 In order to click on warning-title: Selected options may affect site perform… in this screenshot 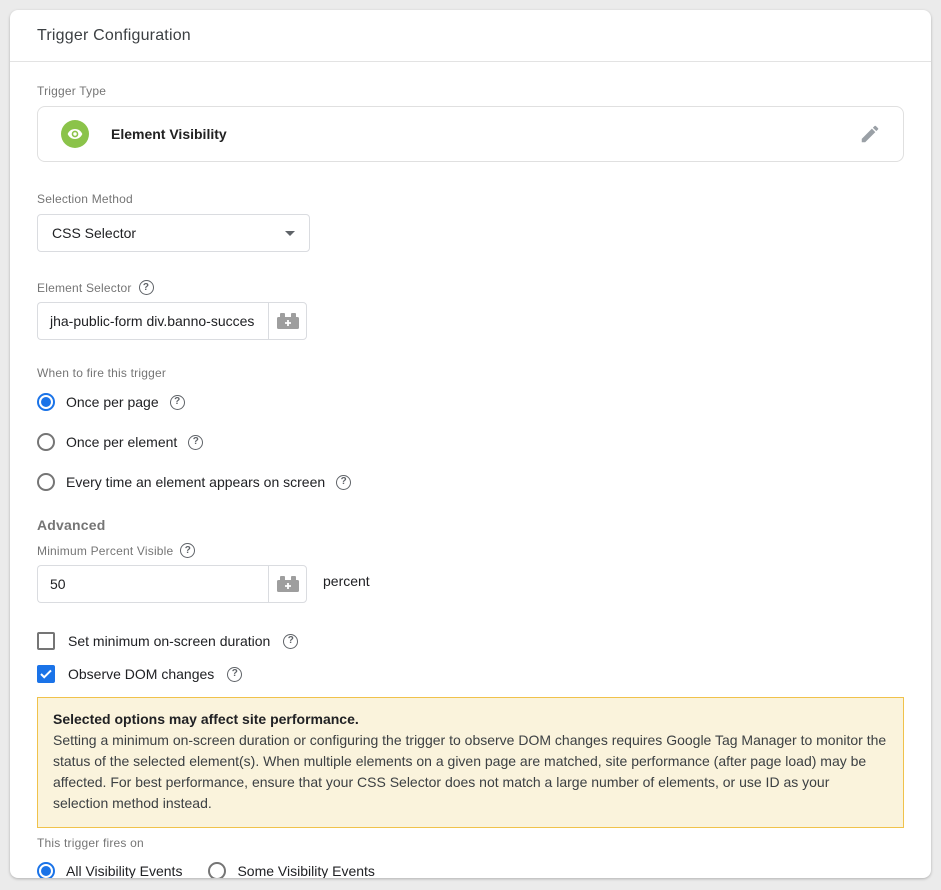, I will do `click(206, 719)`.